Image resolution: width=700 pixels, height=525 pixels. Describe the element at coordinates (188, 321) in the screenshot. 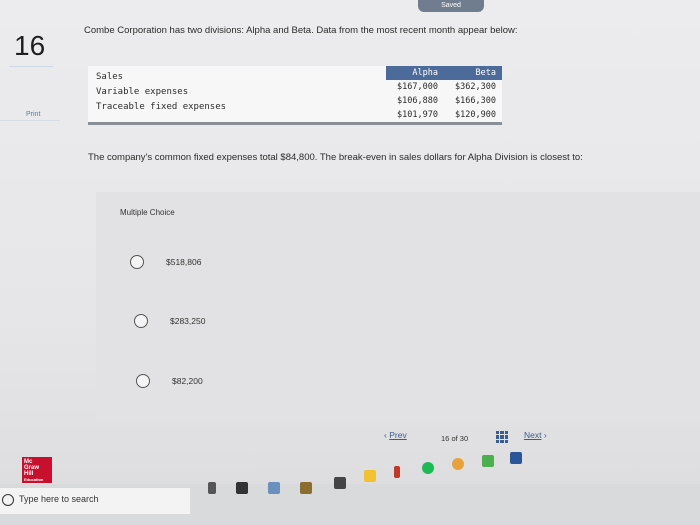

I see `choice-label: $283,250` at that location.